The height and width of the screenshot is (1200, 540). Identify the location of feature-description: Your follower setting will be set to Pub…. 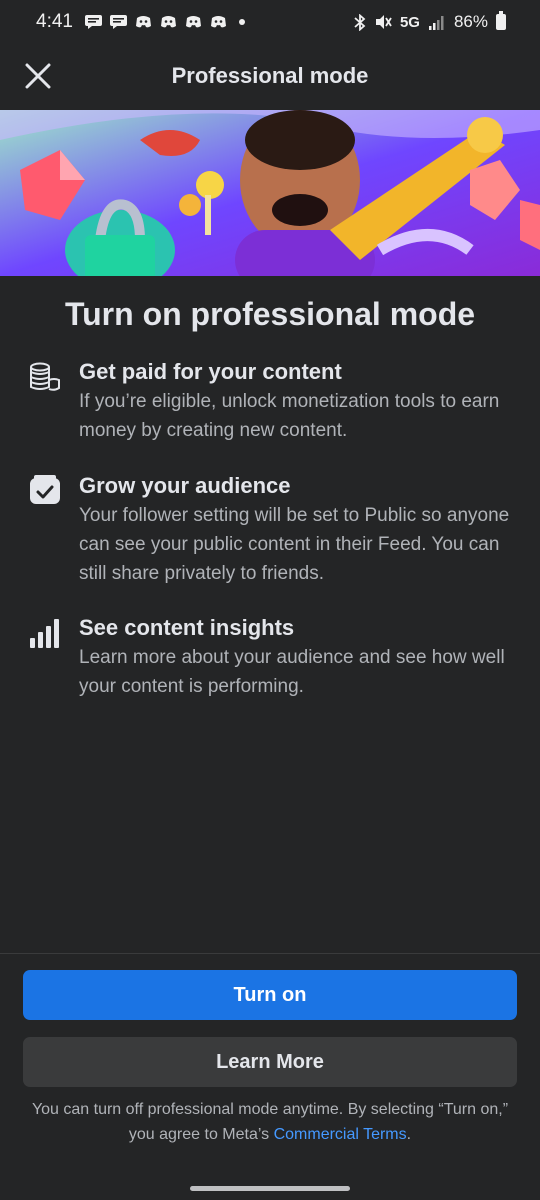
(294, 544).